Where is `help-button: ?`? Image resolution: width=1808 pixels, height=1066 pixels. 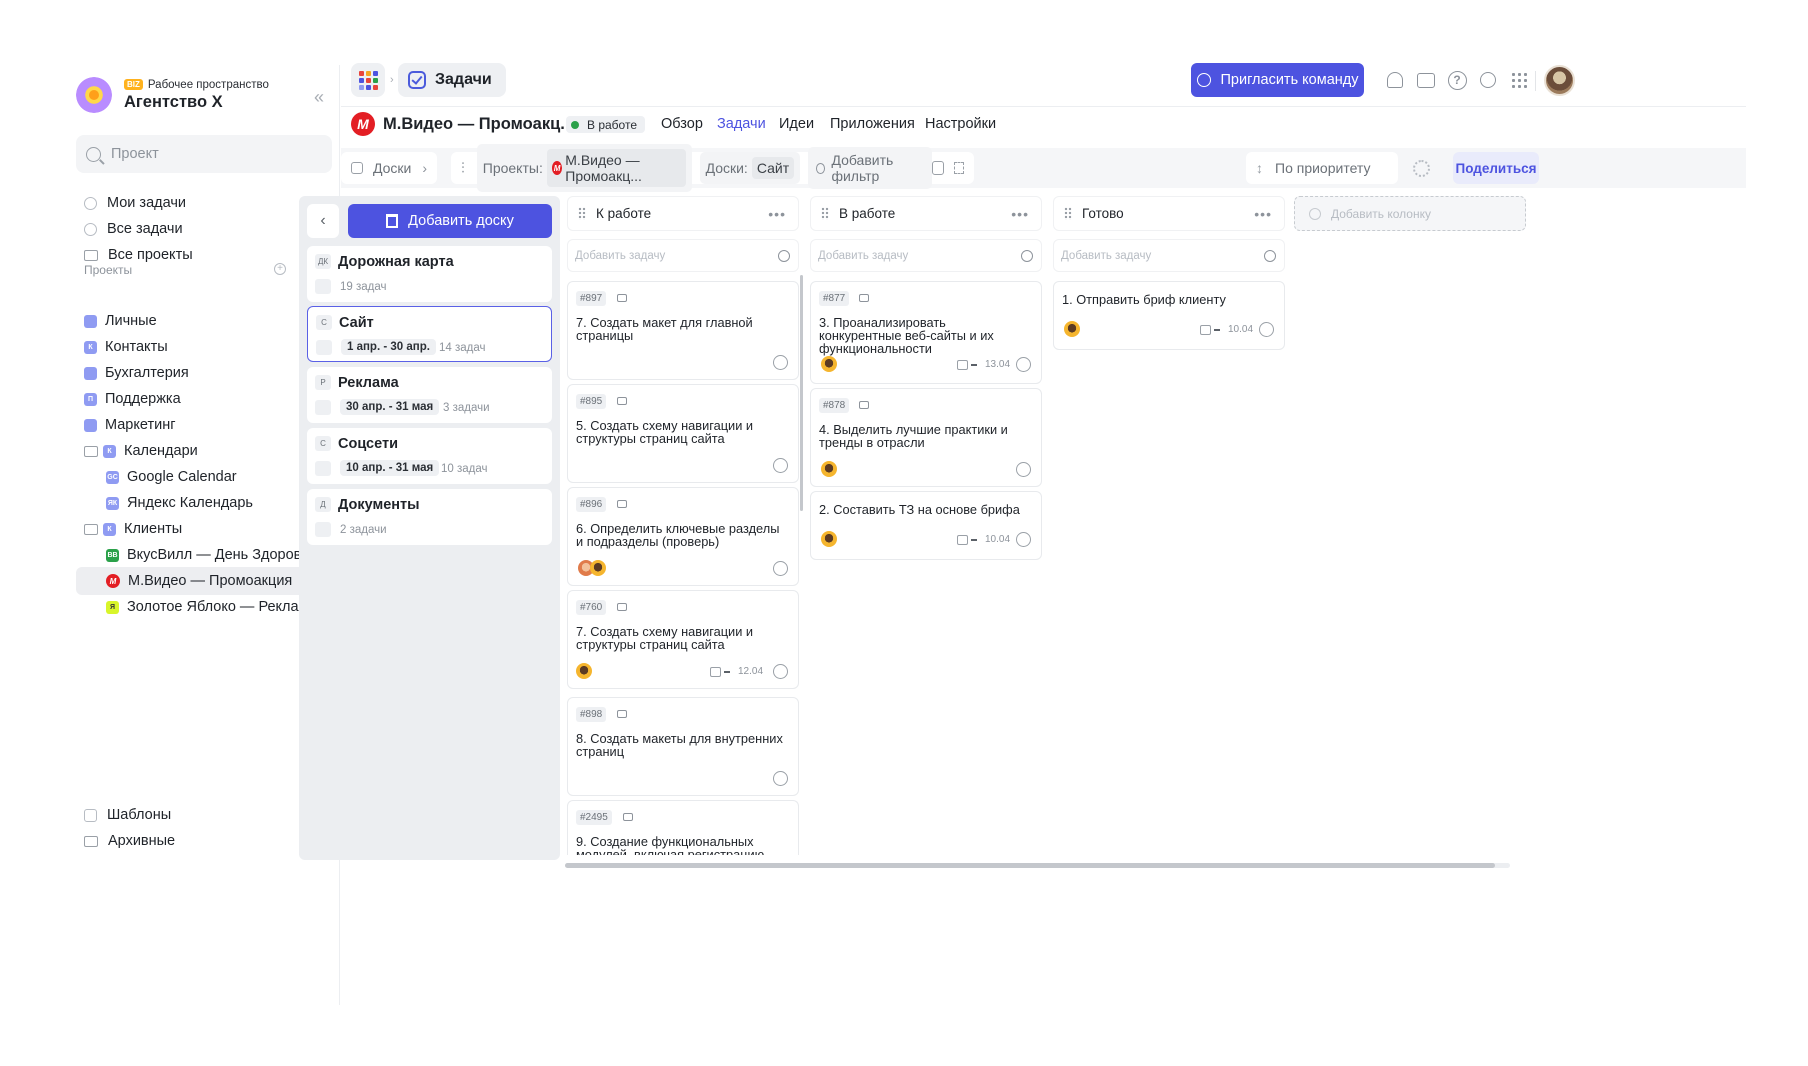
help-button: ? is located at coordinates (1457, 80).